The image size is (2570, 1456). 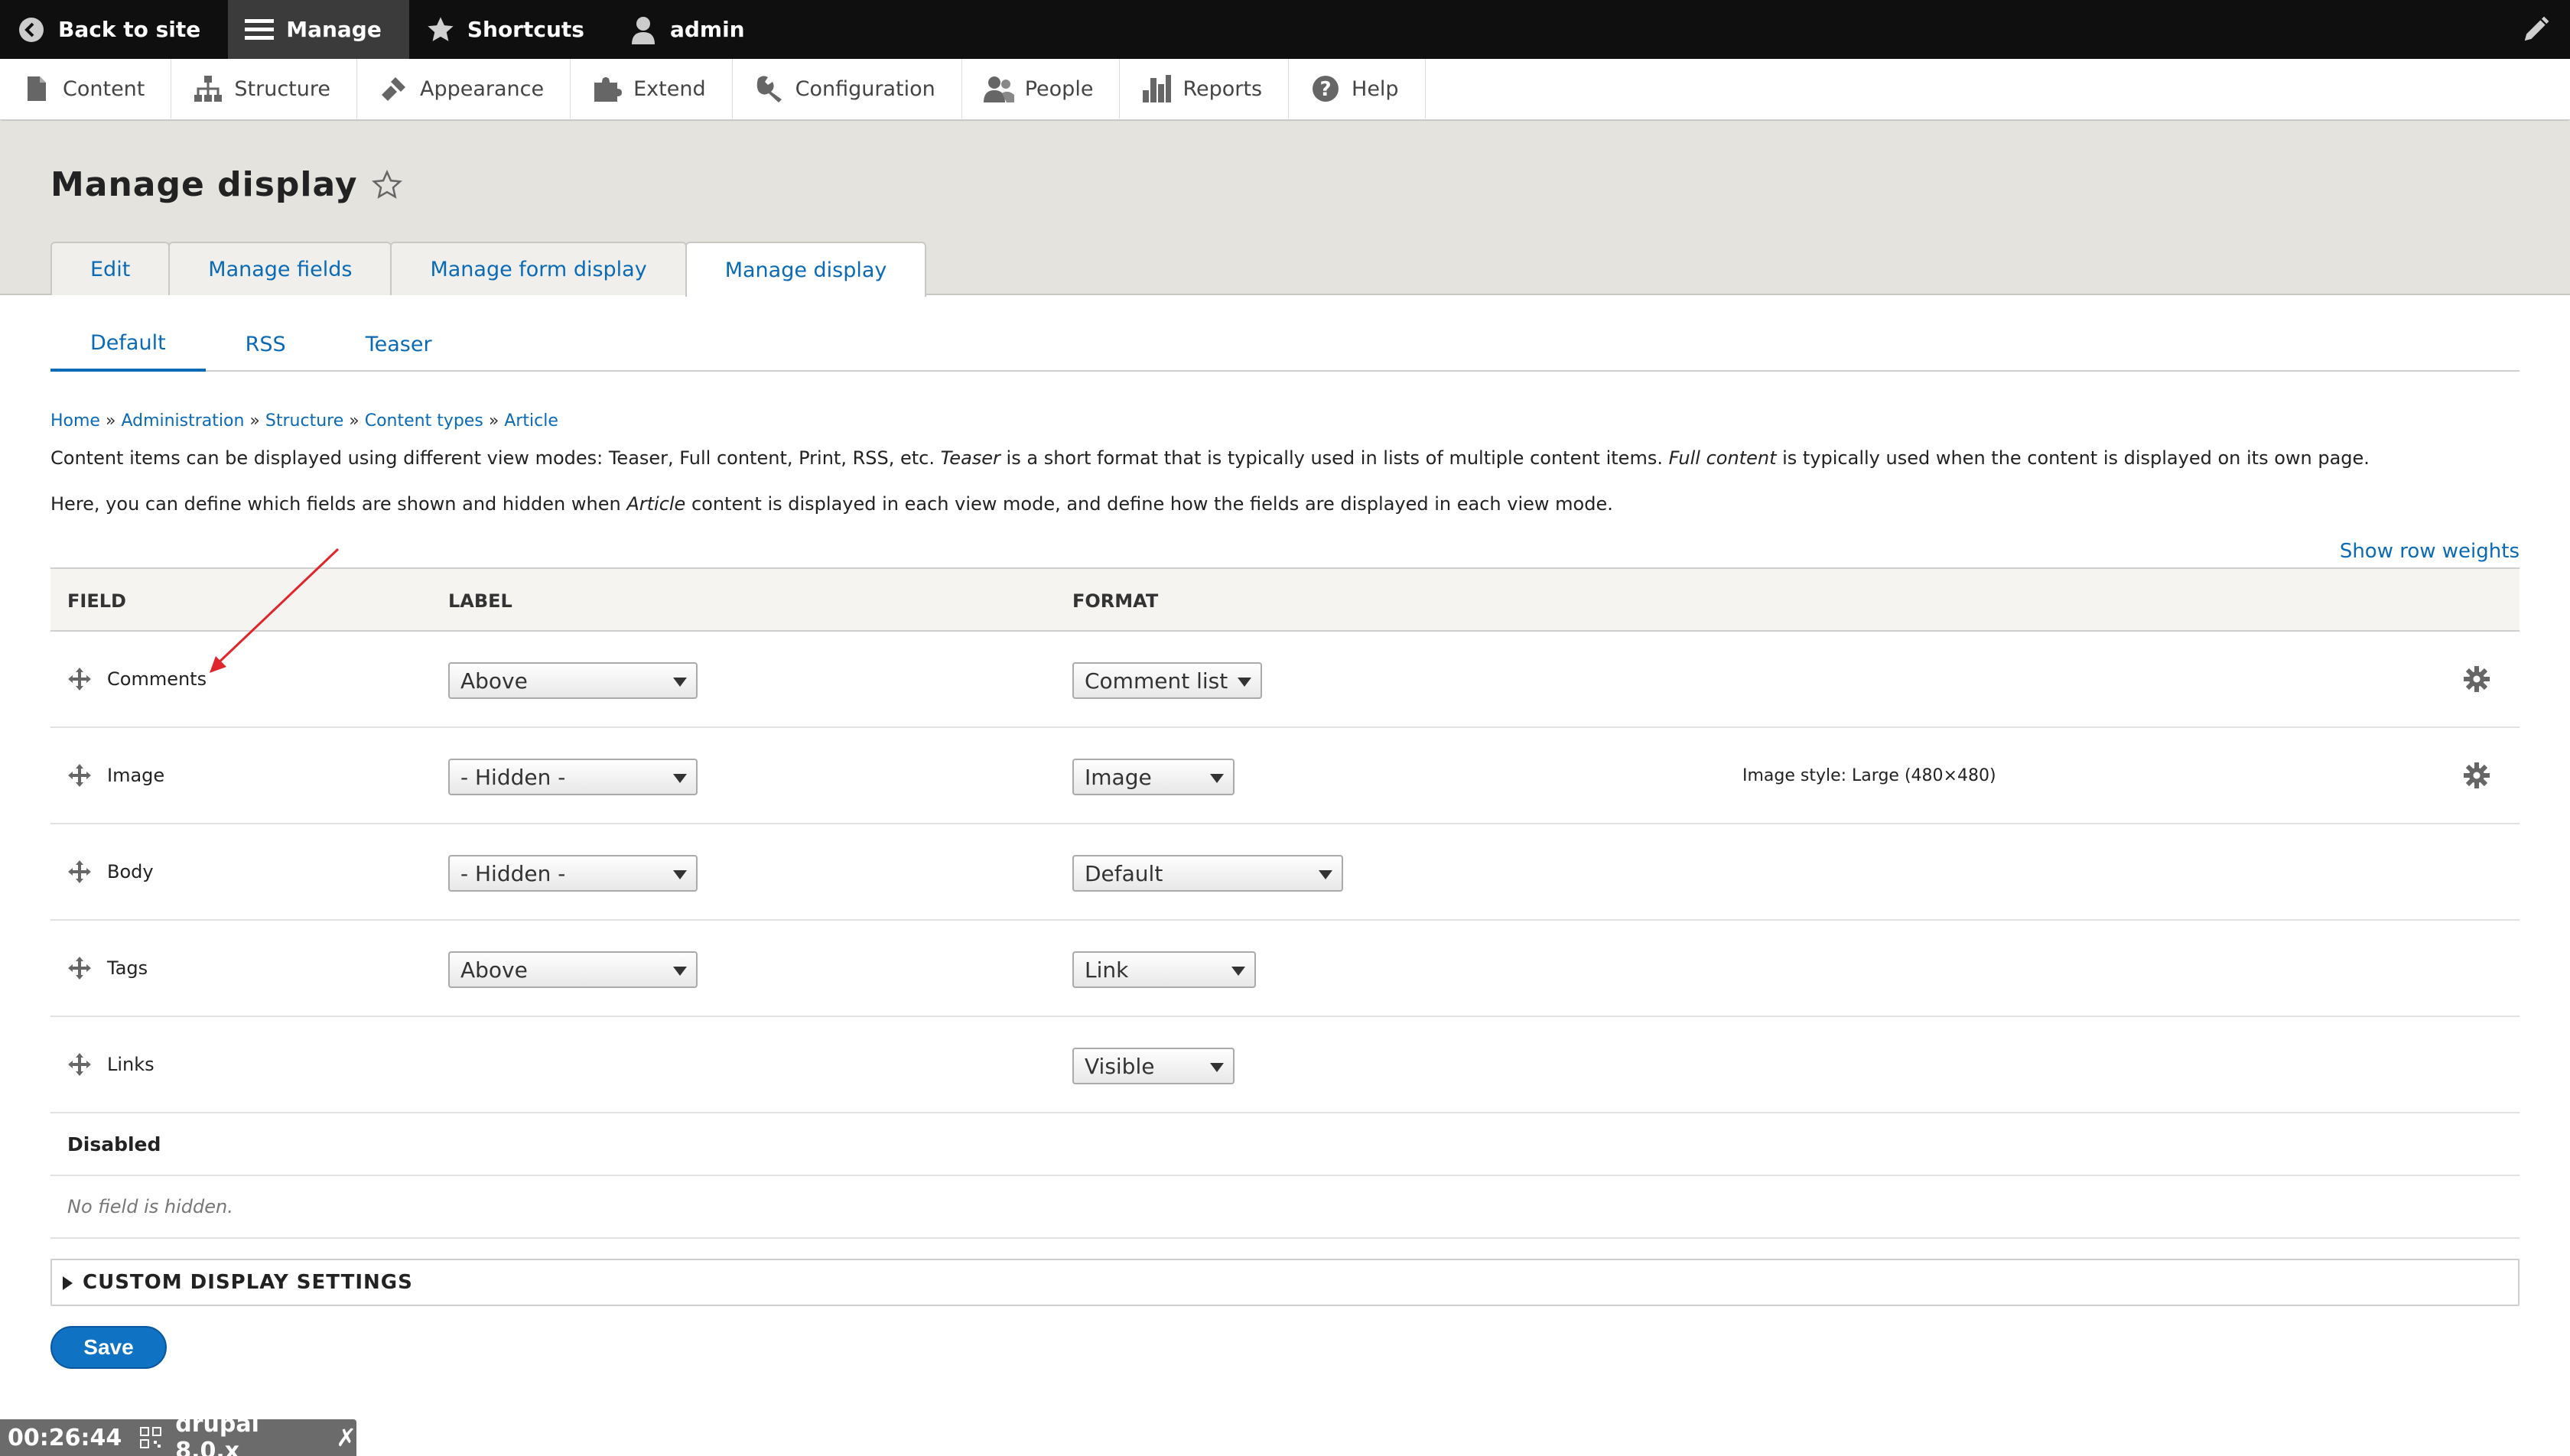 What do you see at coordinates (1285, 1282) in the screenshot?
I see `custom-display-settings-toggle: CUSTOM DISPLAY SETTINGS` at bounding box center [1285, 1282].